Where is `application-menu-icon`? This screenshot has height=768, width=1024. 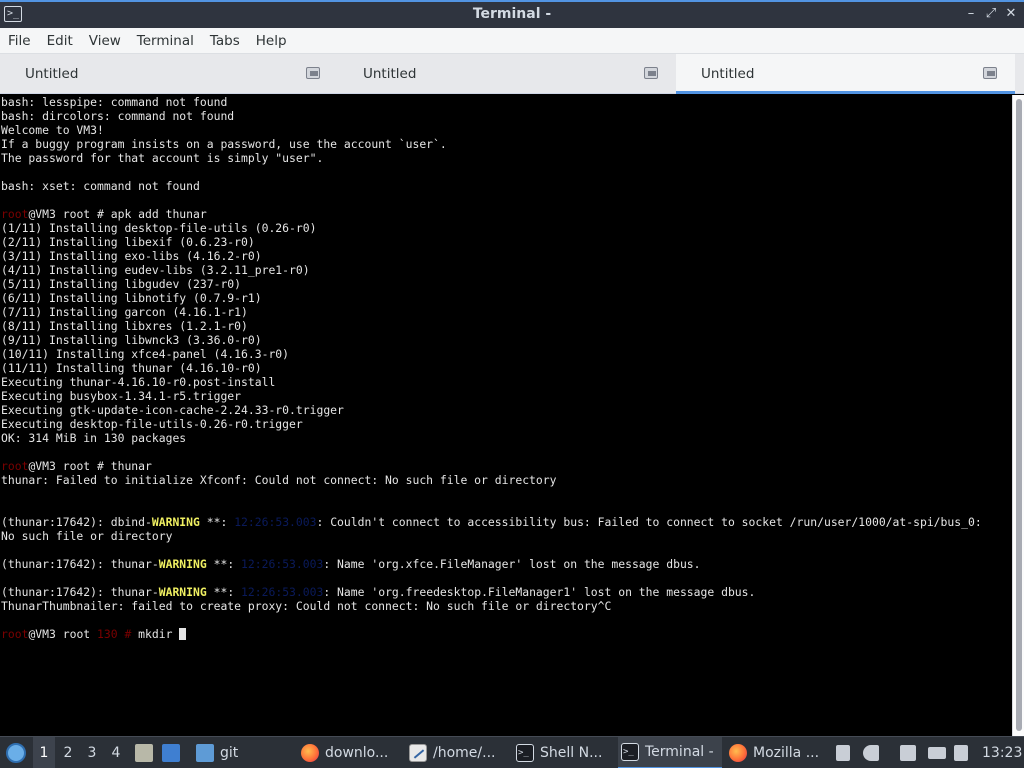 application-menu-icon is located at coordinates (16, 753).